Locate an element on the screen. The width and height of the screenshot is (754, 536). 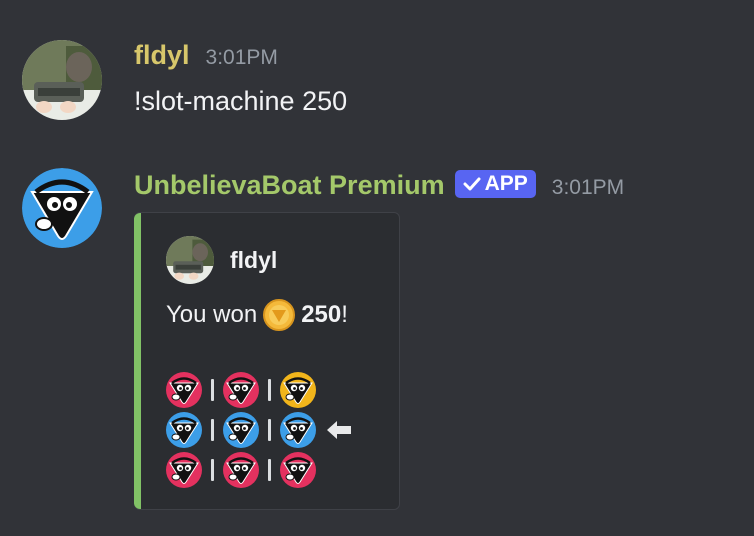
left-arrow-icon is located at coordinates (339, 430).